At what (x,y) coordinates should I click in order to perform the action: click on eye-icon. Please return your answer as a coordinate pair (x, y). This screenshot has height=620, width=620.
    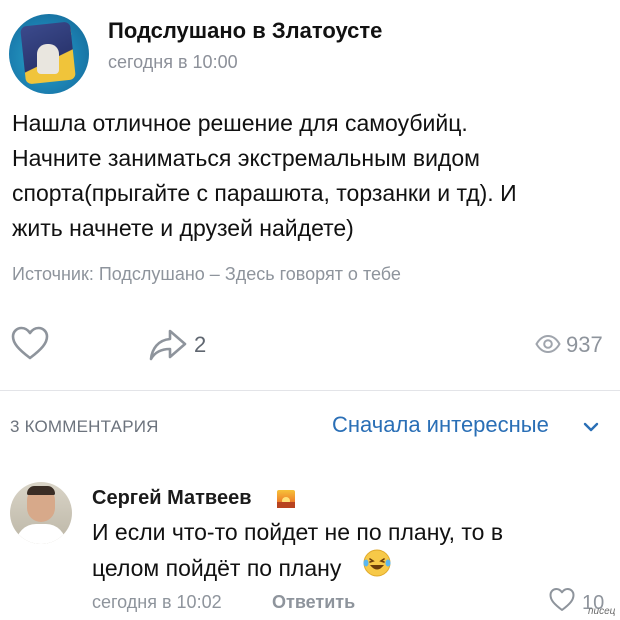
    Looking at the image, I should click on (548, 344).